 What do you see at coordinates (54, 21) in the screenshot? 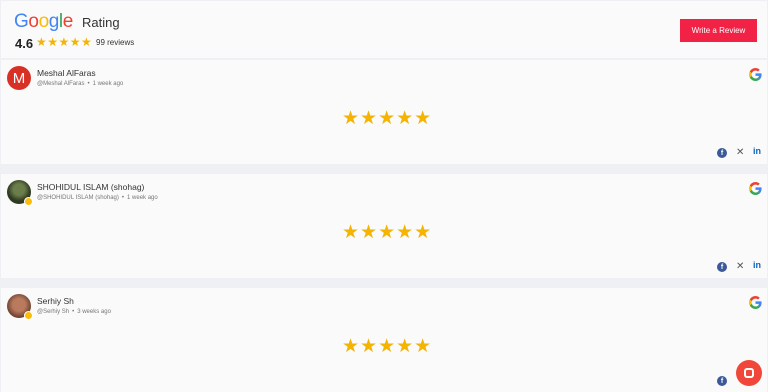
I see `logo-letter: g` at bounding box center [54, 21].